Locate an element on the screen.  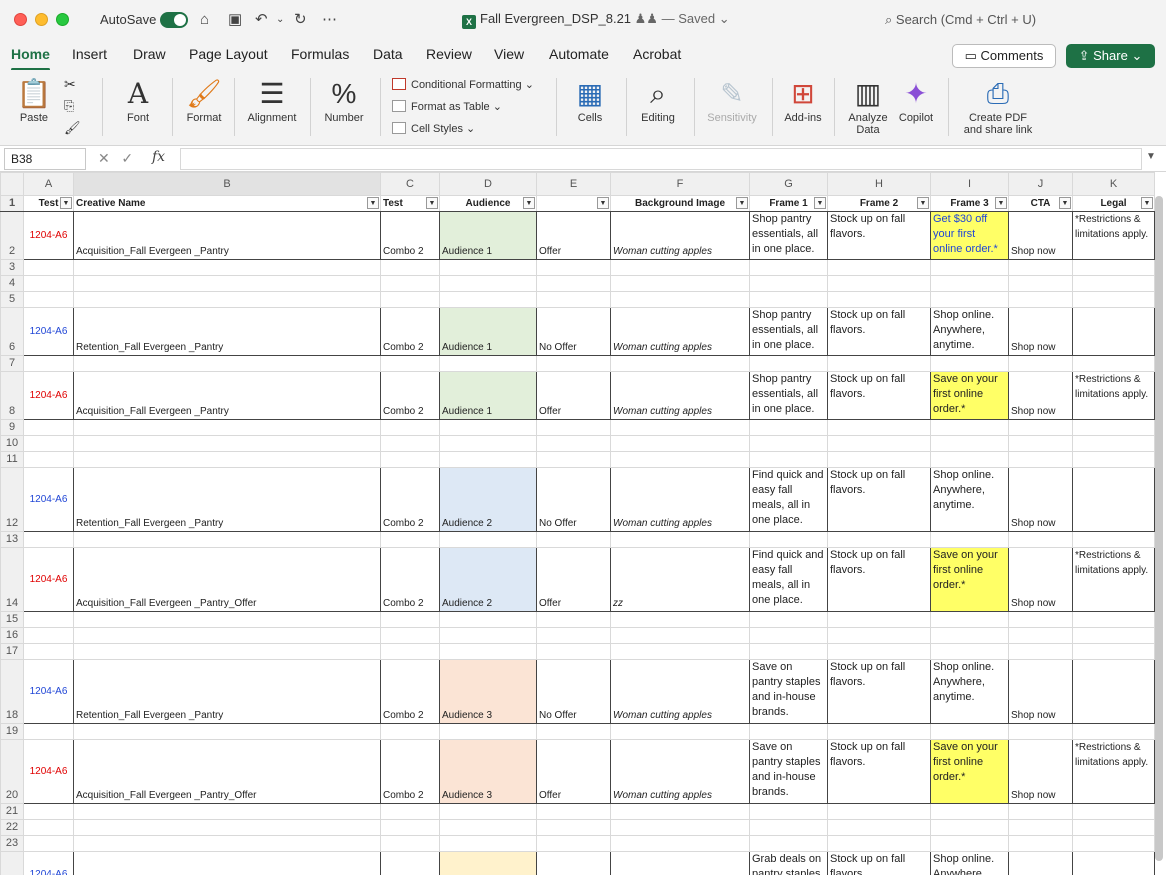
cell-d: Audience 1 is located at coordinates (488, 235).